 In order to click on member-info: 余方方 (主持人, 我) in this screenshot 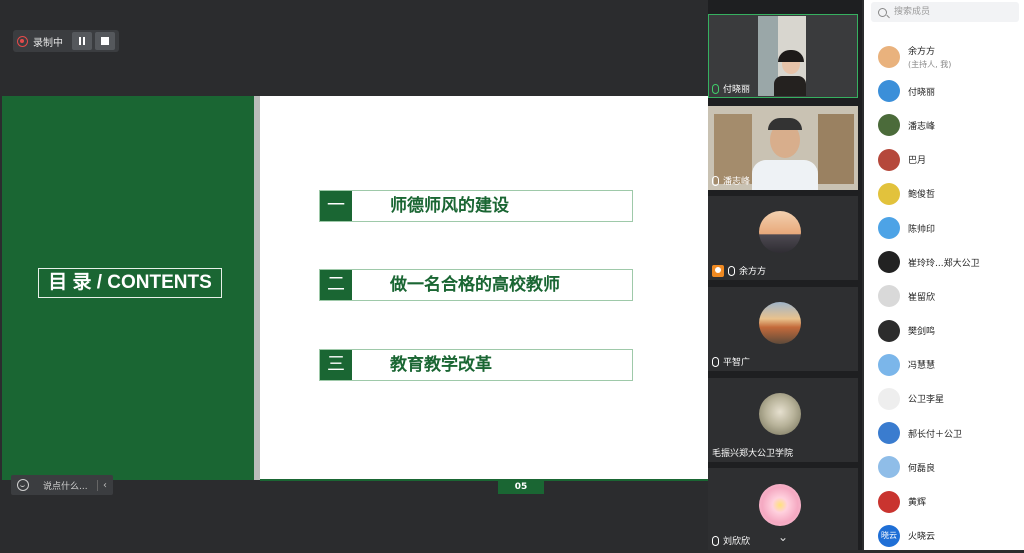, I will do `click(929, 57)`.